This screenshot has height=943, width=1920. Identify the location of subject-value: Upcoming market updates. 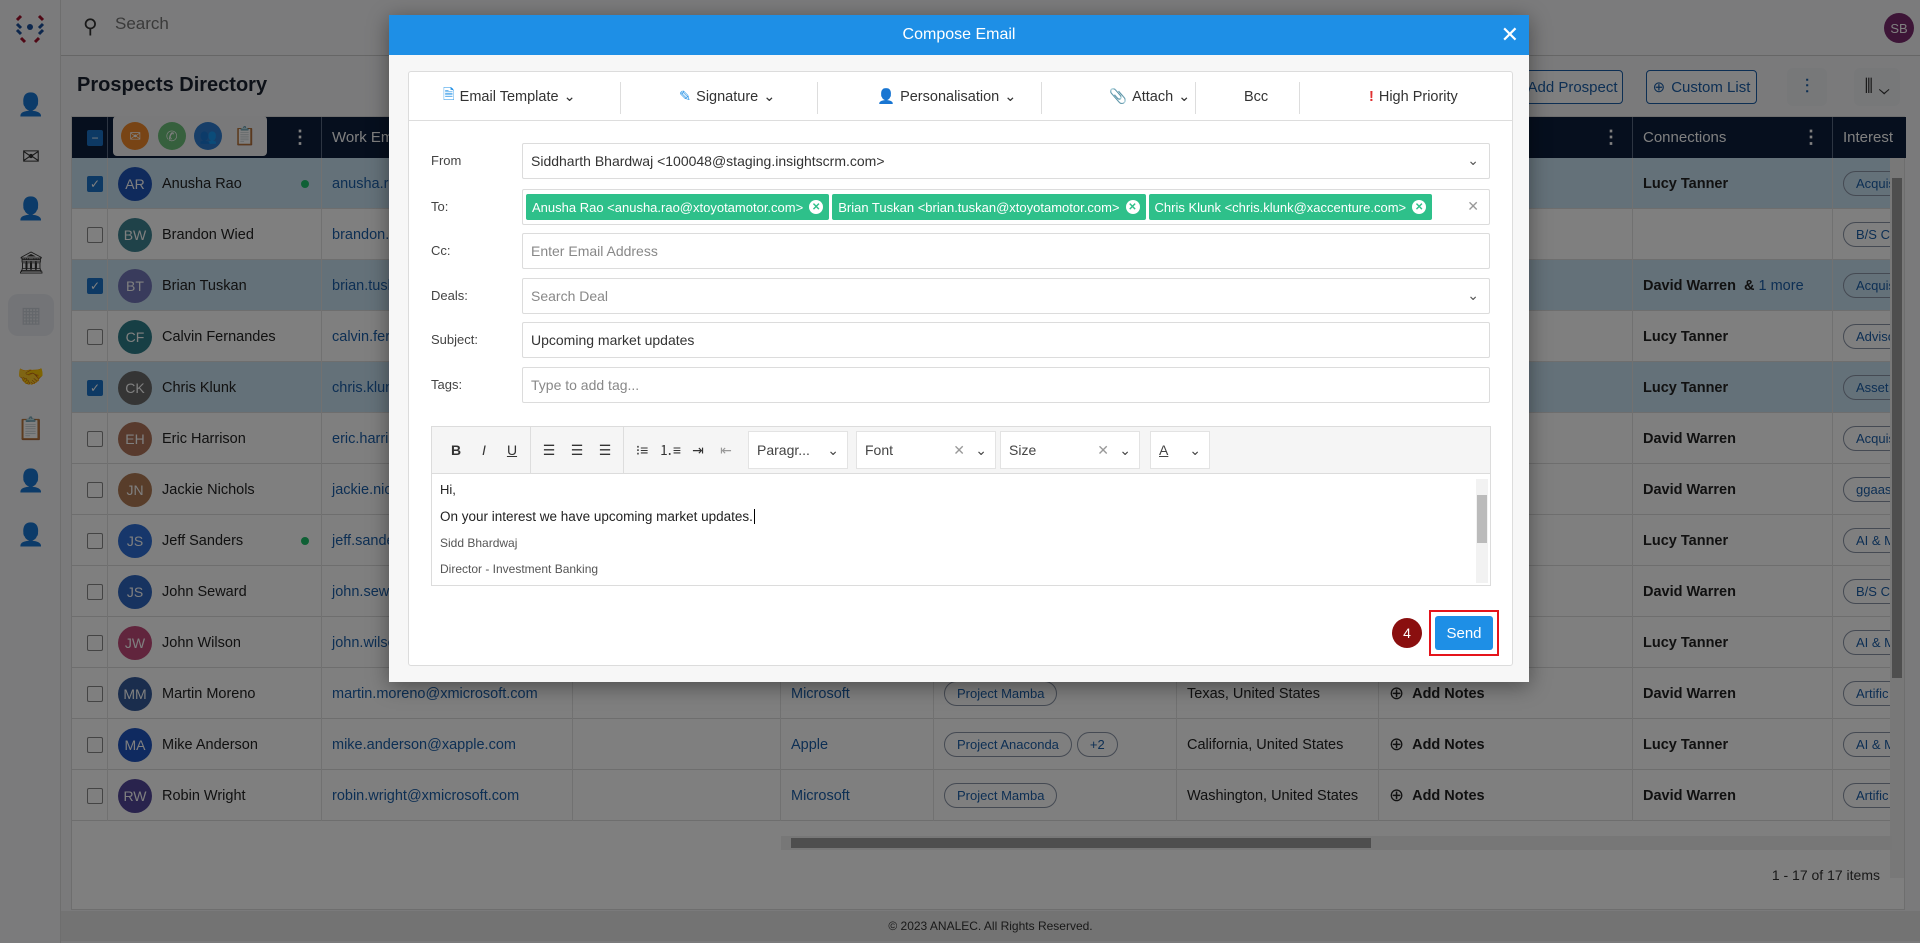
(613, 340).